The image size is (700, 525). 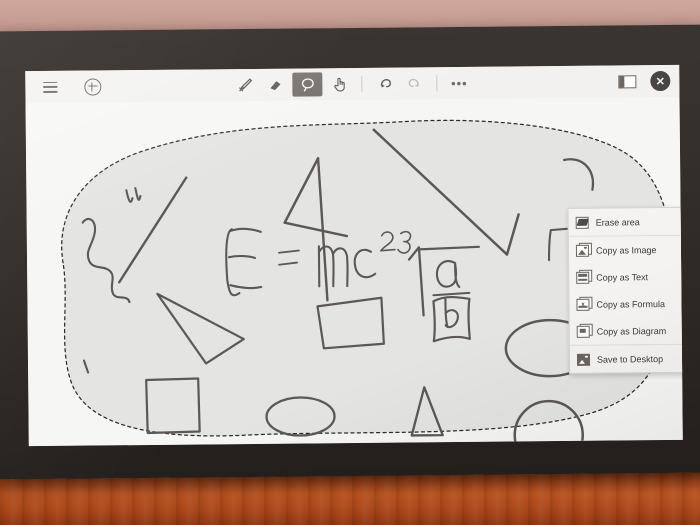 What do you see at coordinates (350, 498) in the screenshot?
I see `wooden-desk` at bounding box center [350, 498].